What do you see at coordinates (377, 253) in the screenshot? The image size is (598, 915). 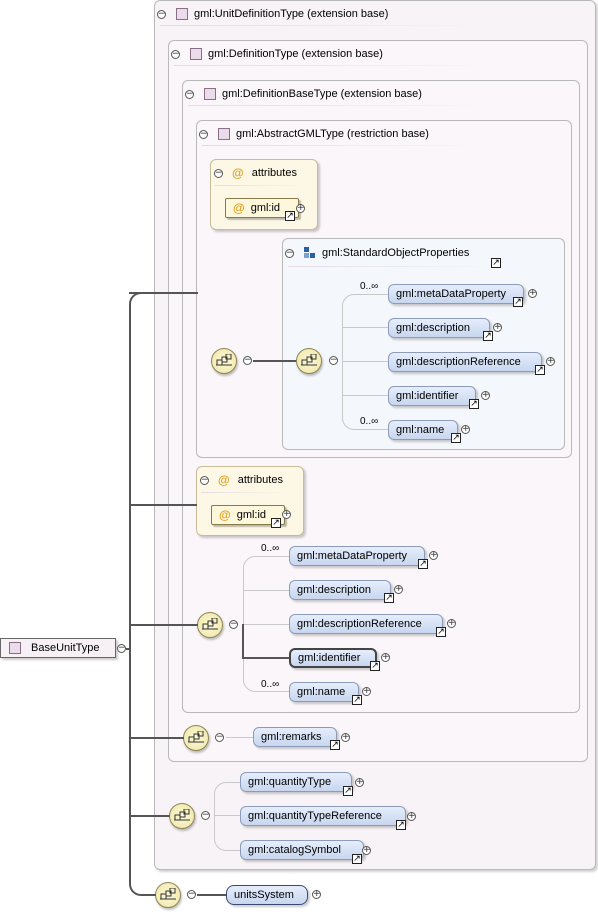 I see `standard-object-properties-header: − gml:StandardObjectProperties` at bounding box center [377, 253].